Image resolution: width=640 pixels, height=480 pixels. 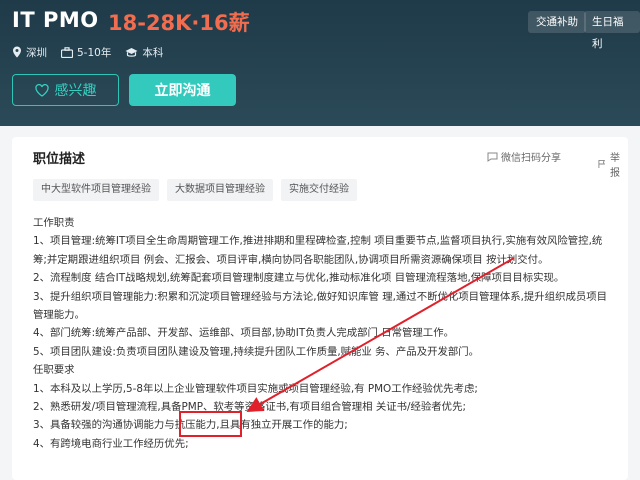 I want to click on report-button: 举报, so click(x=613, y=164).